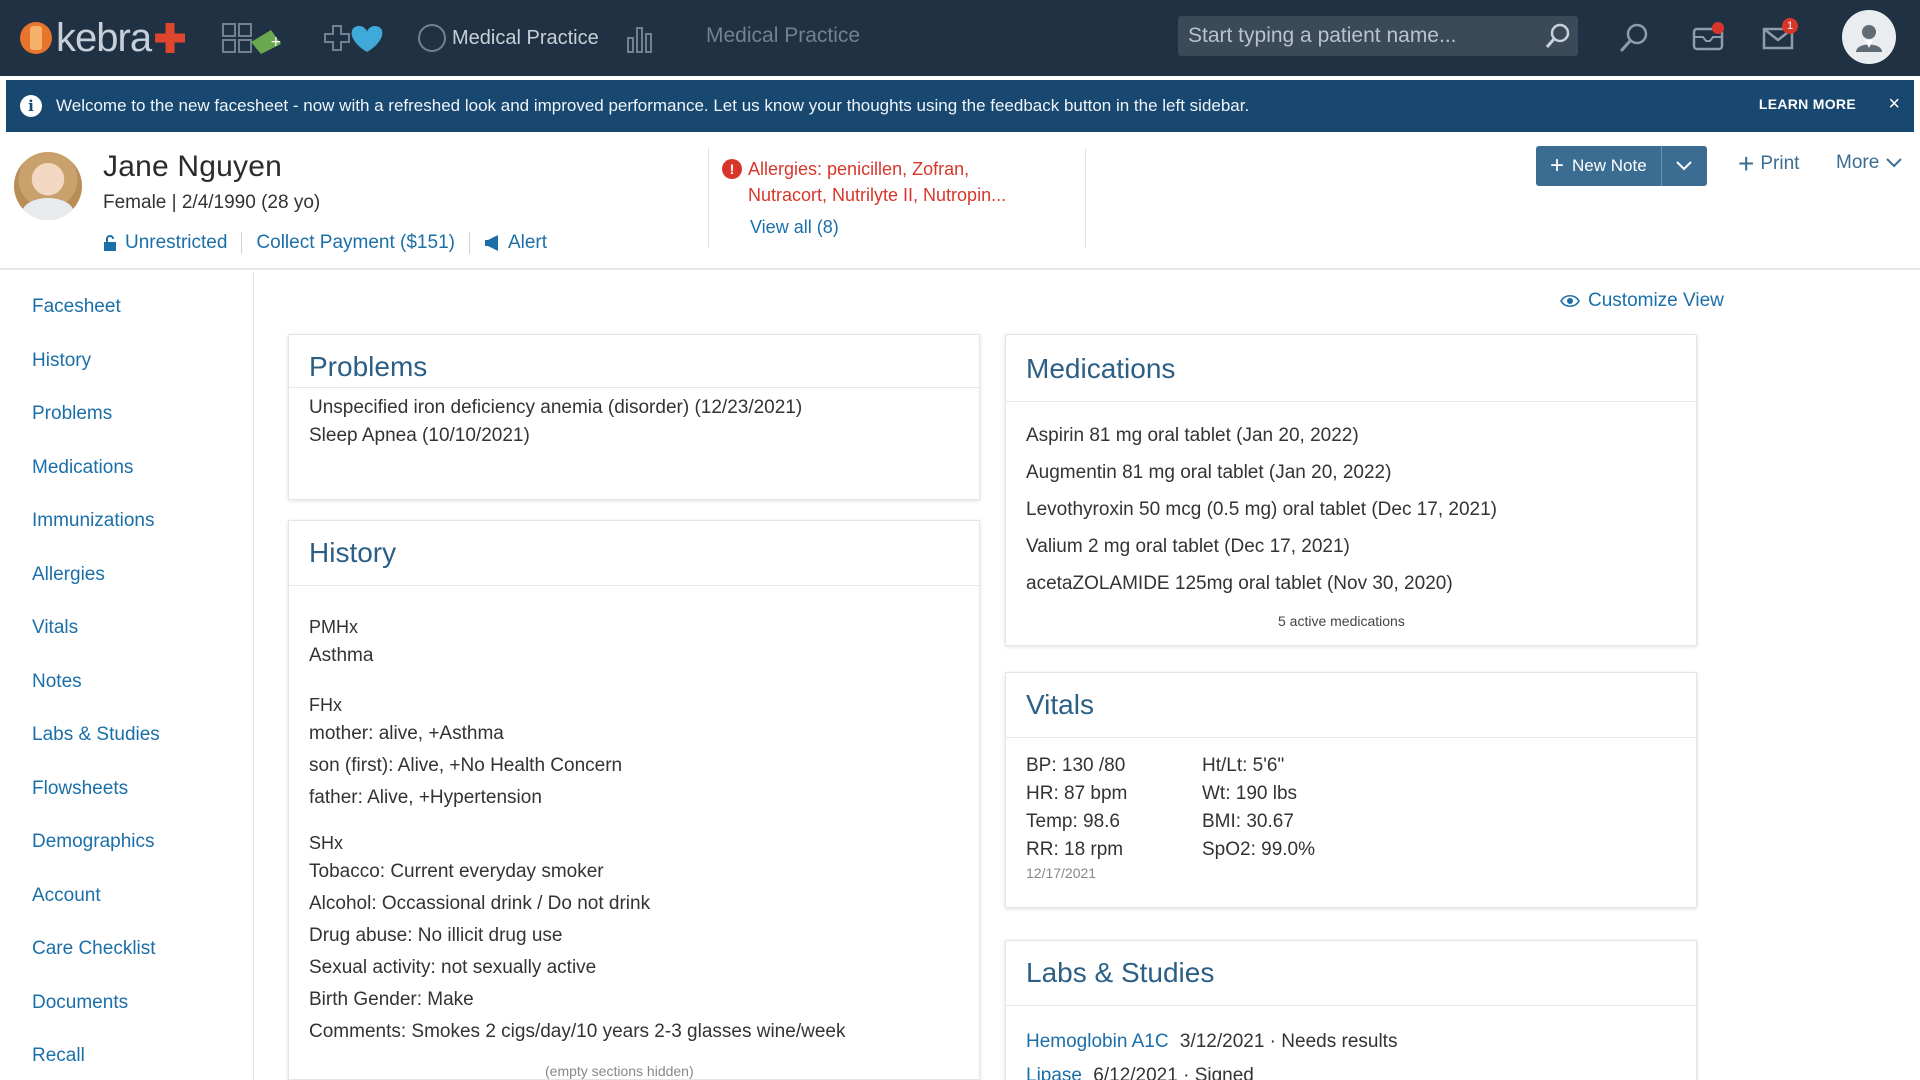 The image size is (1920, 1080). What do you see at coordinates (352, 38) in the screenshot?
I see `health-heart-icon` at bounding box center [352, 38].